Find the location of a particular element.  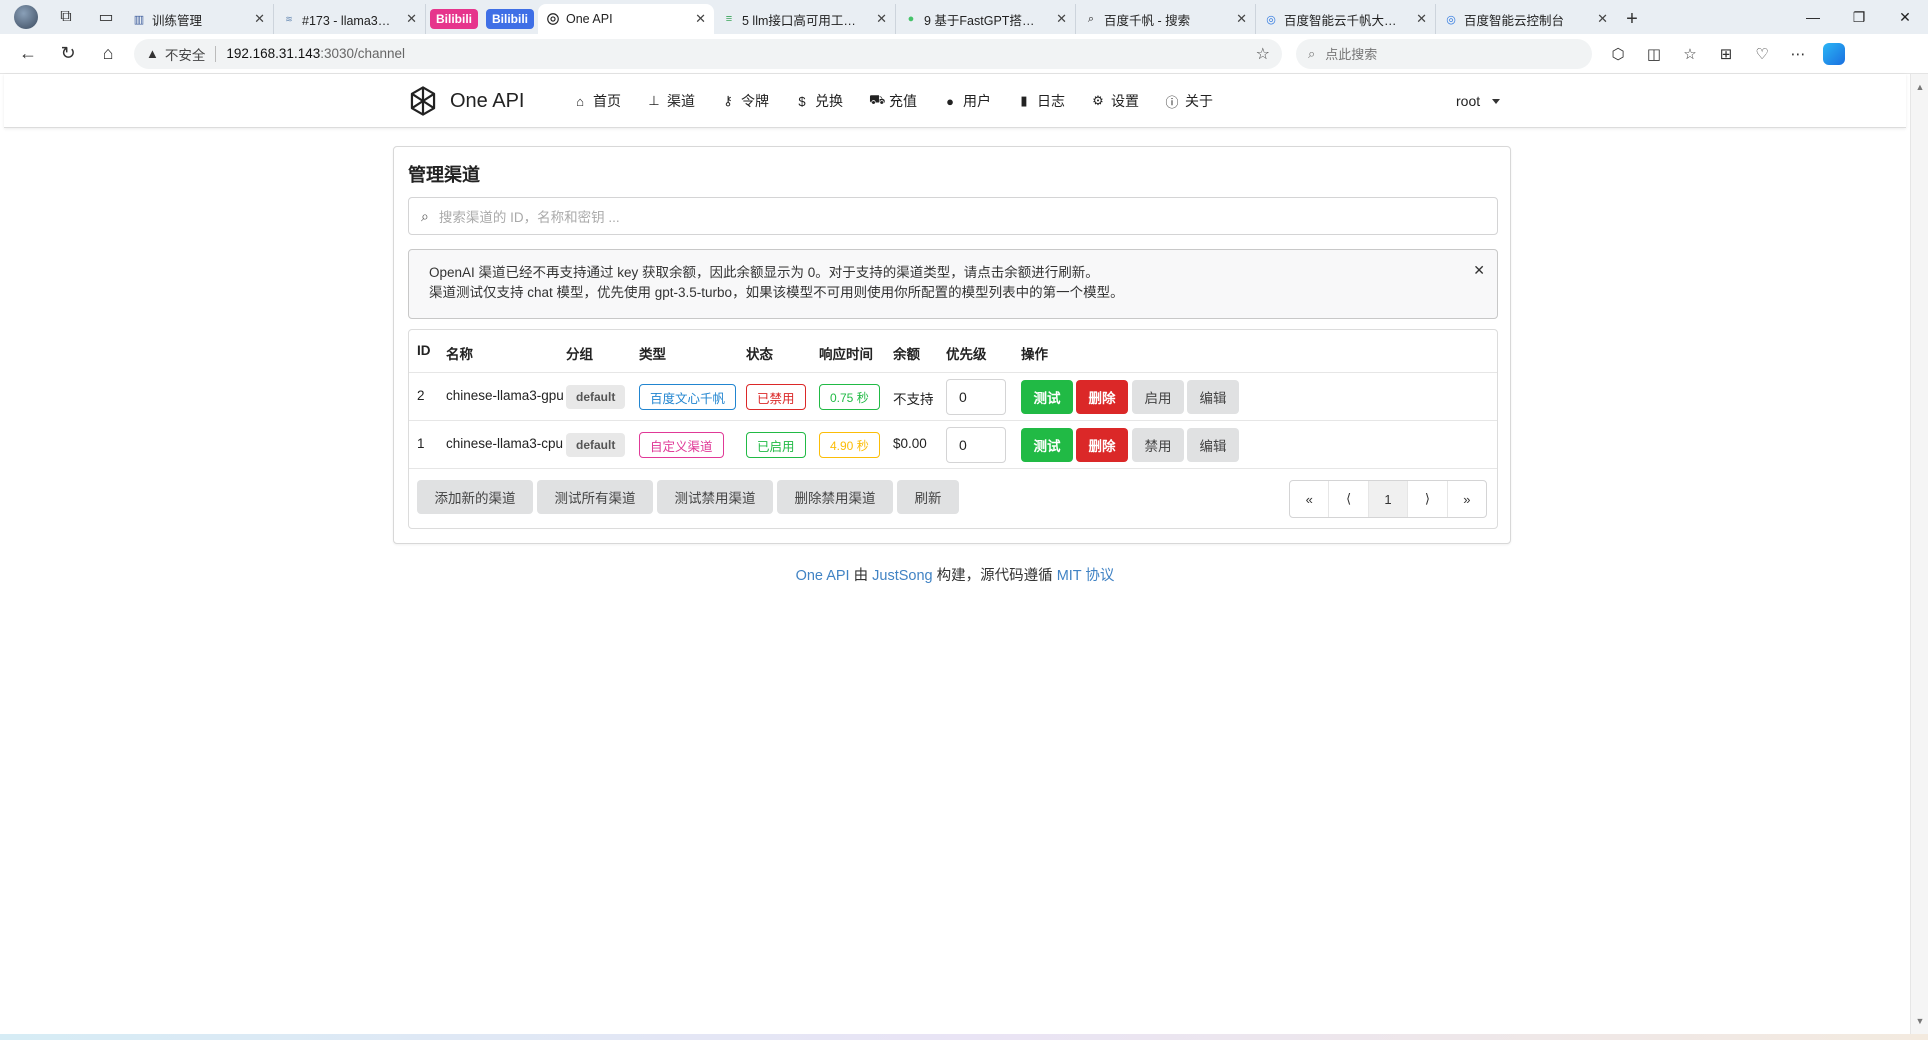

browser-essentials-icon: ♡ is located at coordinates (1762, 54).